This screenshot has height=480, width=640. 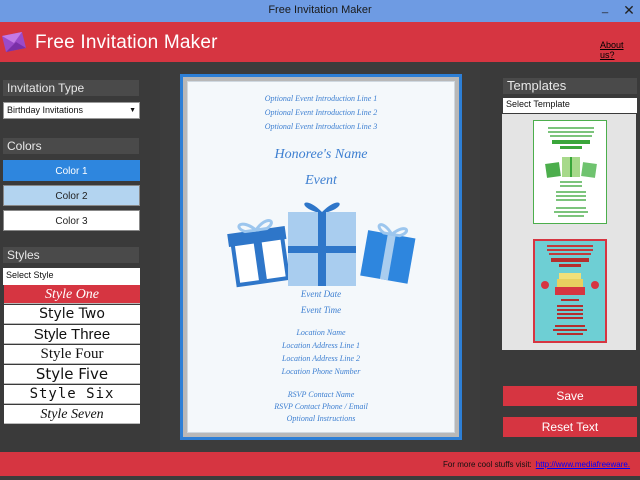 I want to click on save-button: Save, so click(x=570, y=396).